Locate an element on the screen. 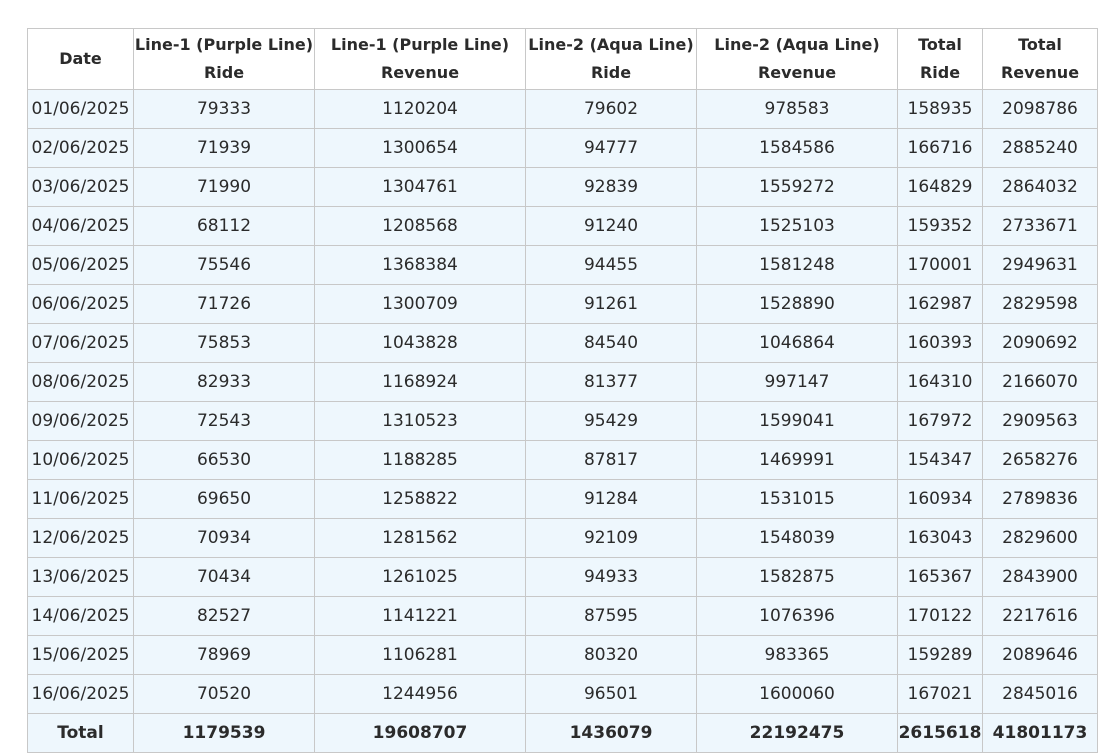 This screenshot has height=755, width=1115. table-cell-date: 03/06/2025 is located at coordinates (80, 187).